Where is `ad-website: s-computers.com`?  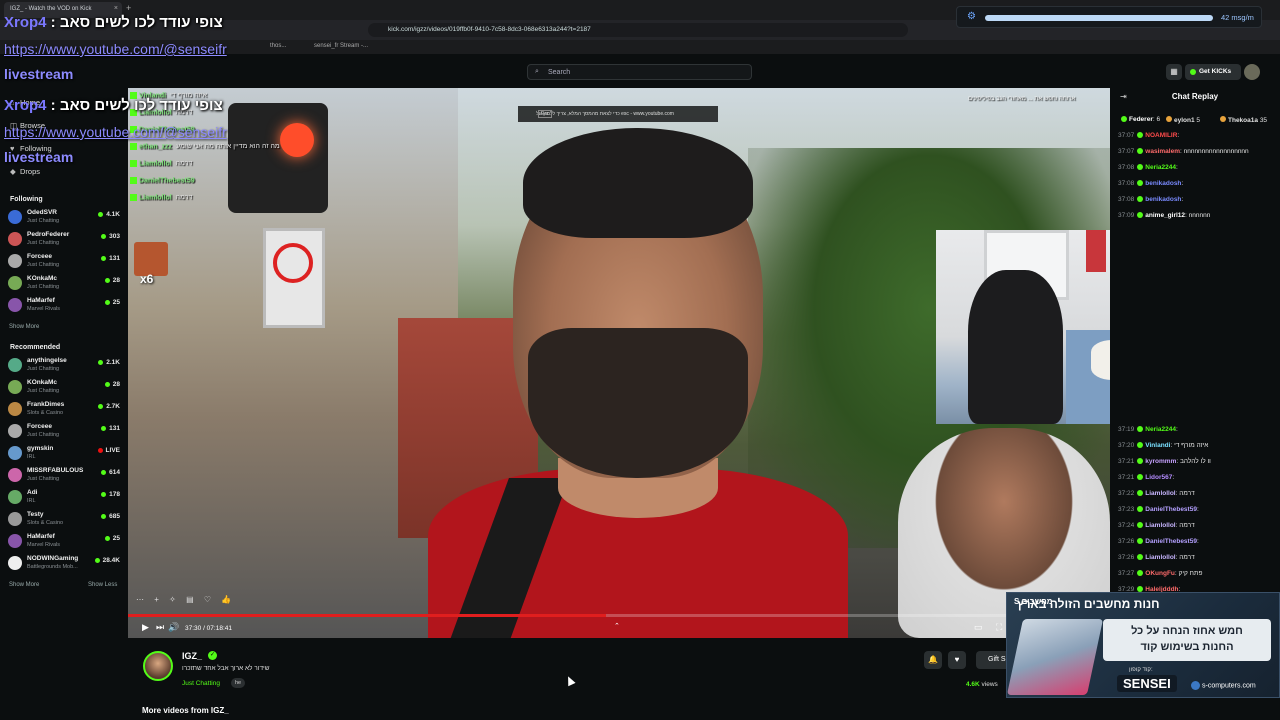
ad-website: s-computers.com is located at coordinates (1223, 685).